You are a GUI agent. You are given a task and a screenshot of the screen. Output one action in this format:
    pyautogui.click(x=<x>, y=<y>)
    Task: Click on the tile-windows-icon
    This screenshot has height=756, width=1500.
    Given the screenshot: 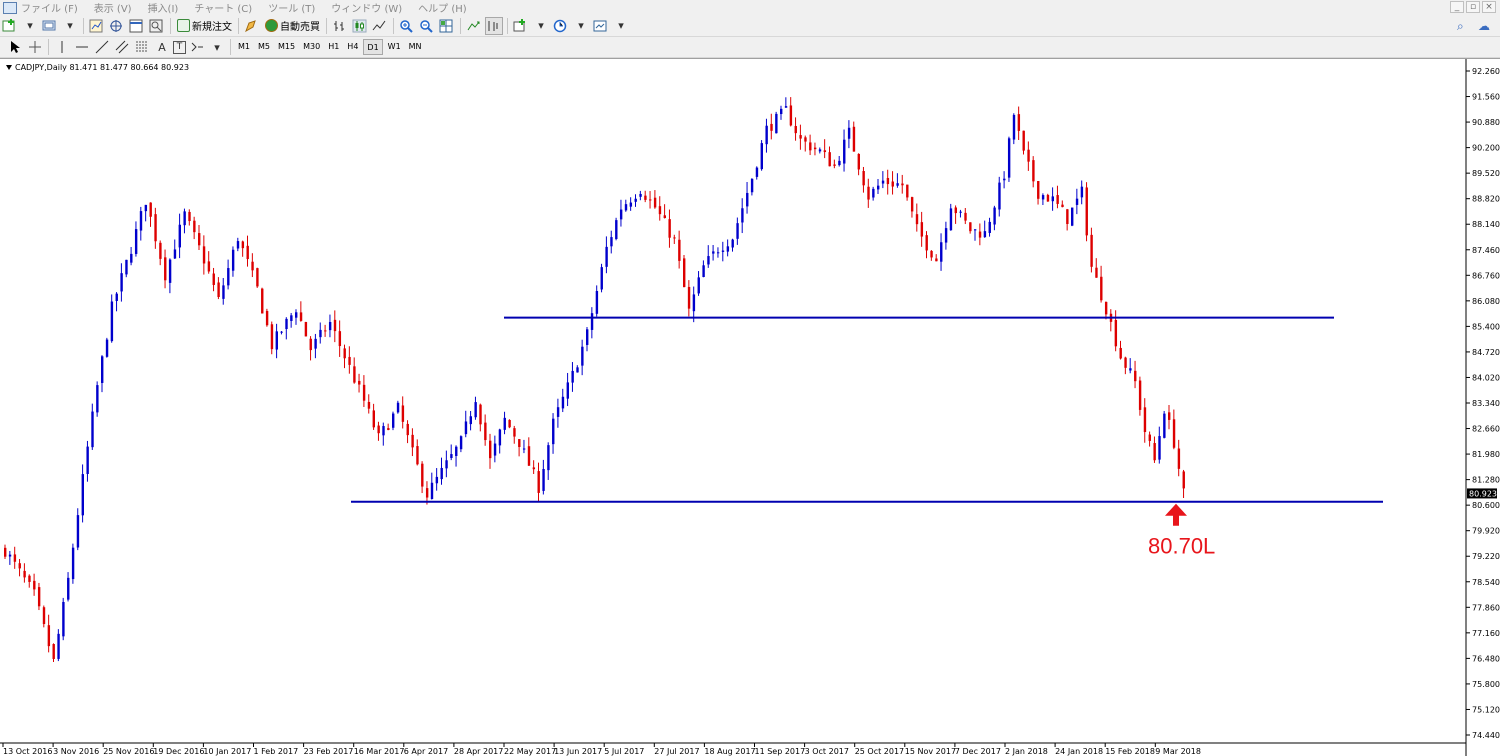 What is the action you would take?
    pyautogui.click(x=447, y=26)
    